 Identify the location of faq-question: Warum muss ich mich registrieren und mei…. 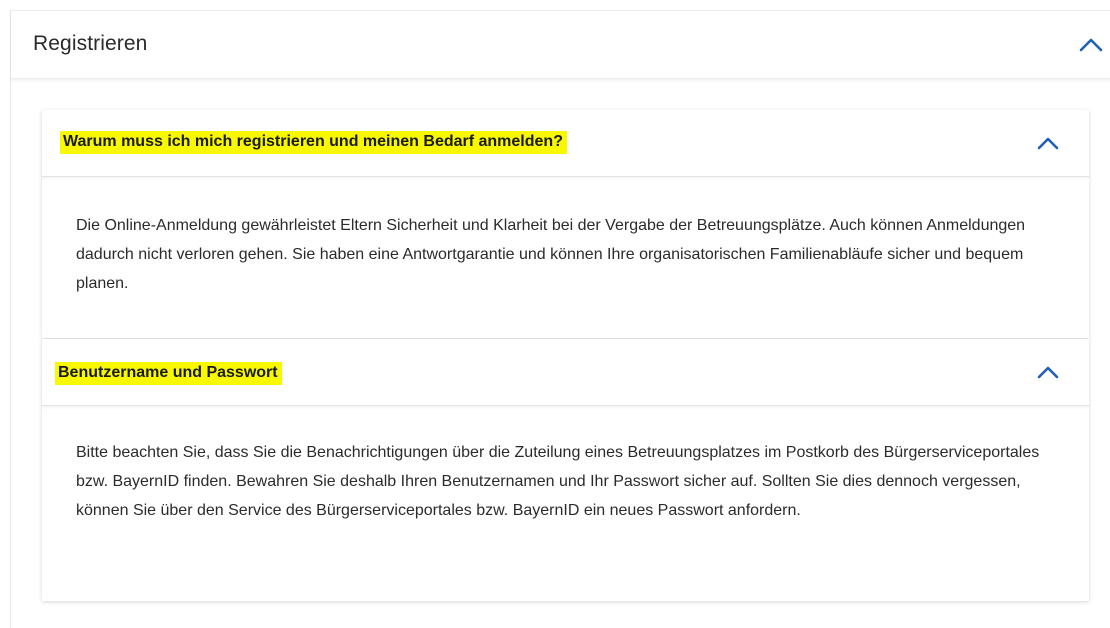
(313, 142).